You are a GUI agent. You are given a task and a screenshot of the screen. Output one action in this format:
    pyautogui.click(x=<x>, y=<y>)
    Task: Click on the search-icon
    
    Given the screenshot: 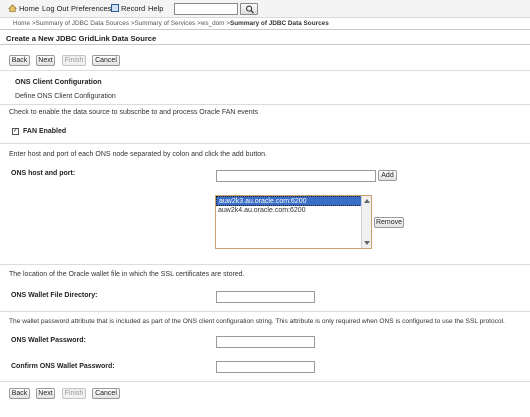 What is the action you would take?
    pyautogui.click(x=250, y=9)
    